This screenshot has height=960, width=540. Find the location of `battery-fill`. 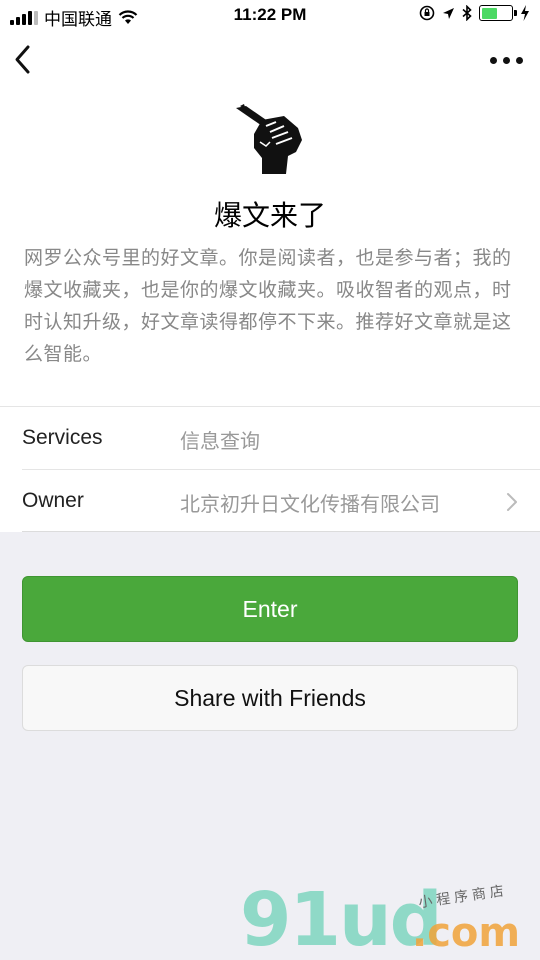

battery-fill is located at coordinates (489, 13).